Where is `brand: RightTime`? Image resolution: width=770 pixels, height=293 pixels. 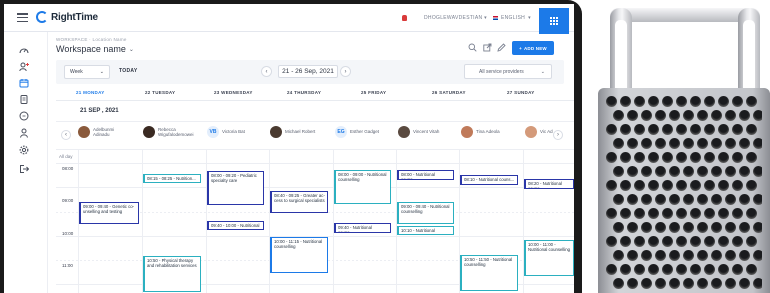
brand: RightTime is located at coordinates (67, 17).